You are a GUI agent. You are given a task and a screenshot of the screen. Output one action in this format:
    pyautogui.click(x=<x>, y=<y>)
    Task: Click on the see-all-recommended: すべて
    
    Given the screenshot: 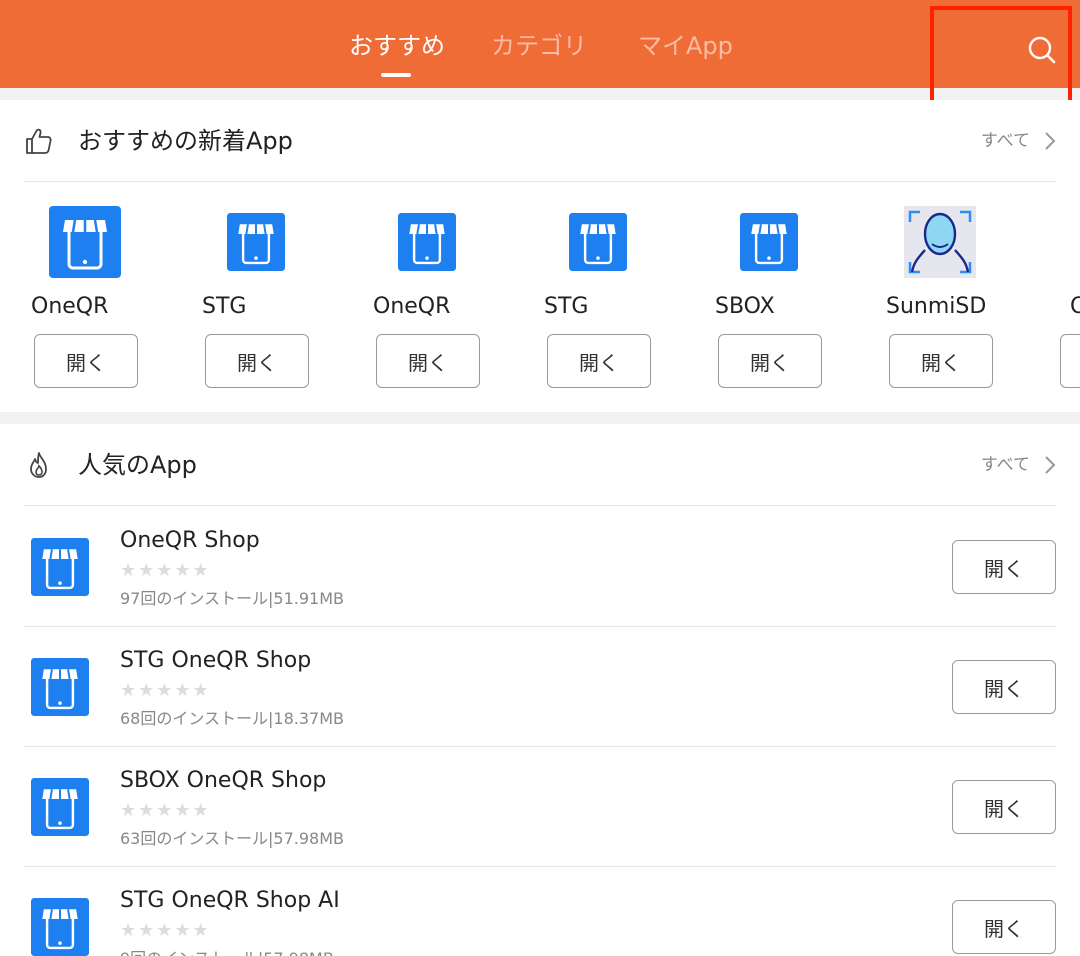 What is the action you would take?
    pyautogui.click(x=1018, y=141)
    